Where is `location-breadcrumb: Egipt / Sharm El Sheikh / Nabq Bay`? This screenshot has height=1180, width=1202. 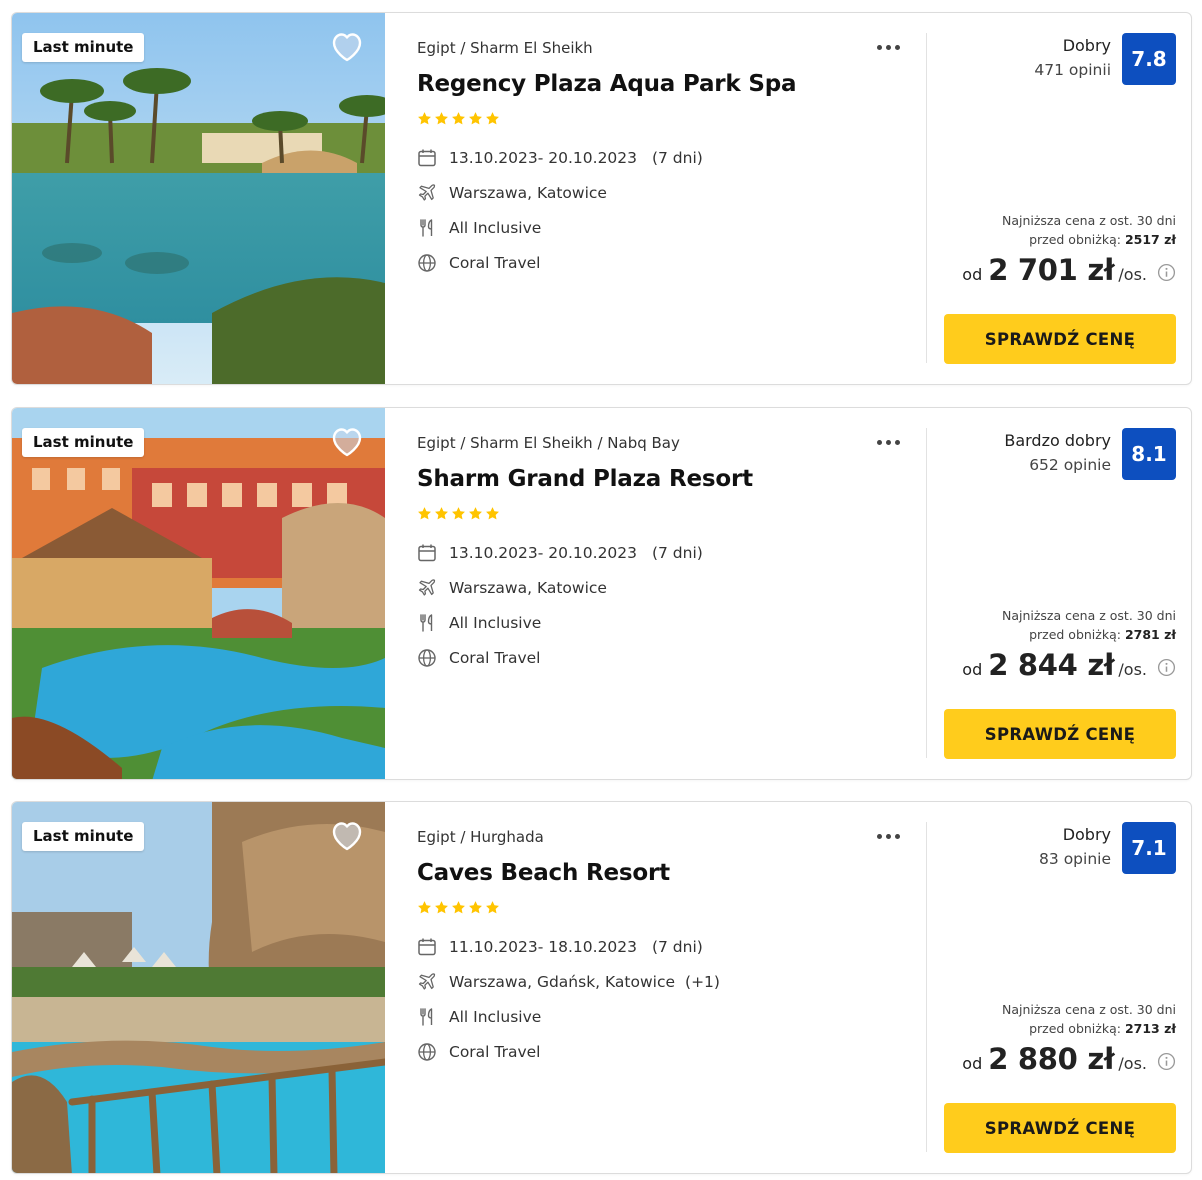 location-breadcrumb: Egipt / Sharm El Sheikh / Nabq Bay is located at coordinates (548, 443).